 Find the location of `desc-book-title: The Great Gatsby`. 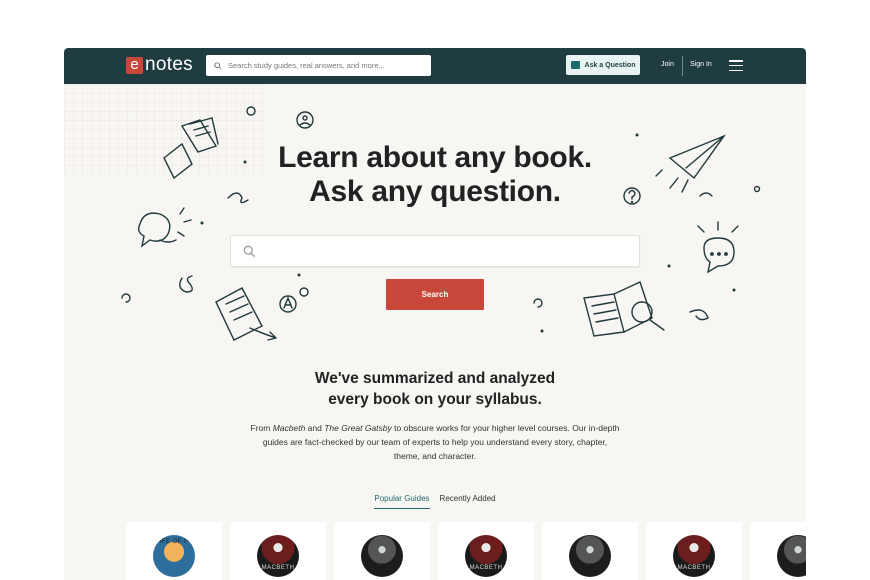

desc-book-title: The Great Gatsby is located at coordinates (358, 428).